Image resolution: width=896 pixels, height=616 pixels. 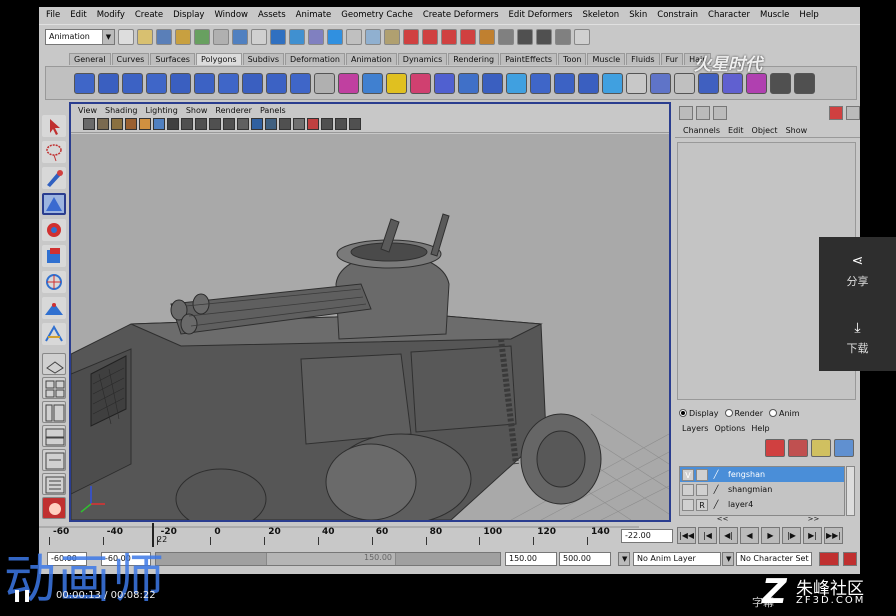 What do you see at coordinates (316, 36) in the screenshot?
I see `select-deformation-icon` at bounding box center [316, 36].